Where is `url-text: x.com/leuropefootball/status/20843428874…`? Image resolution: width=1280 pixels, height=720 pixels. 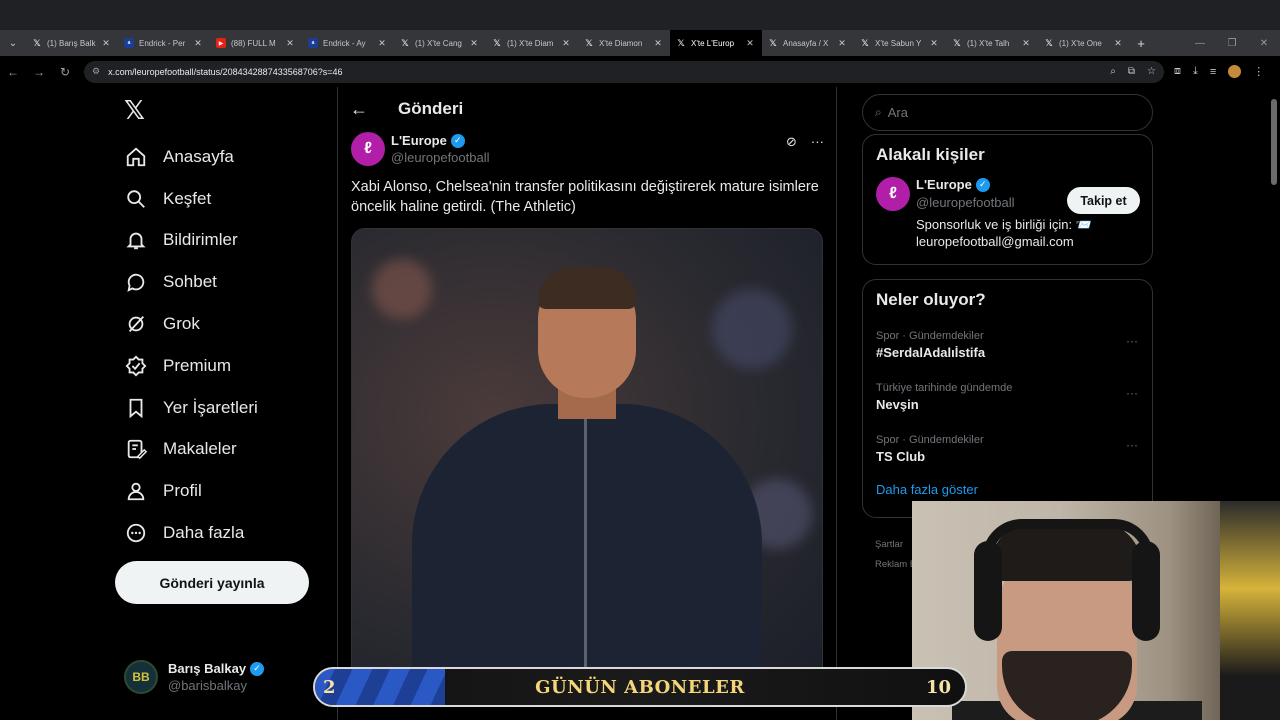 url-text: x.com/leuropefootball/status/20843428874… is located at coordinates (603, 72).